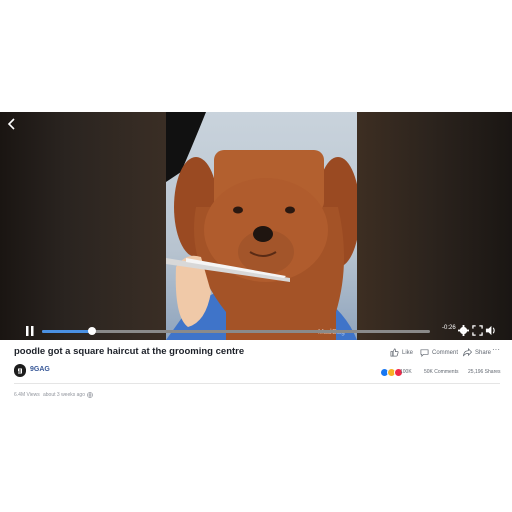 Image resolution: width=512 pixels, height=512 pixels. What do you see at coordinates (467, 352) in the screenshot?
I see `share-icon` at bounding box center [467, 352].